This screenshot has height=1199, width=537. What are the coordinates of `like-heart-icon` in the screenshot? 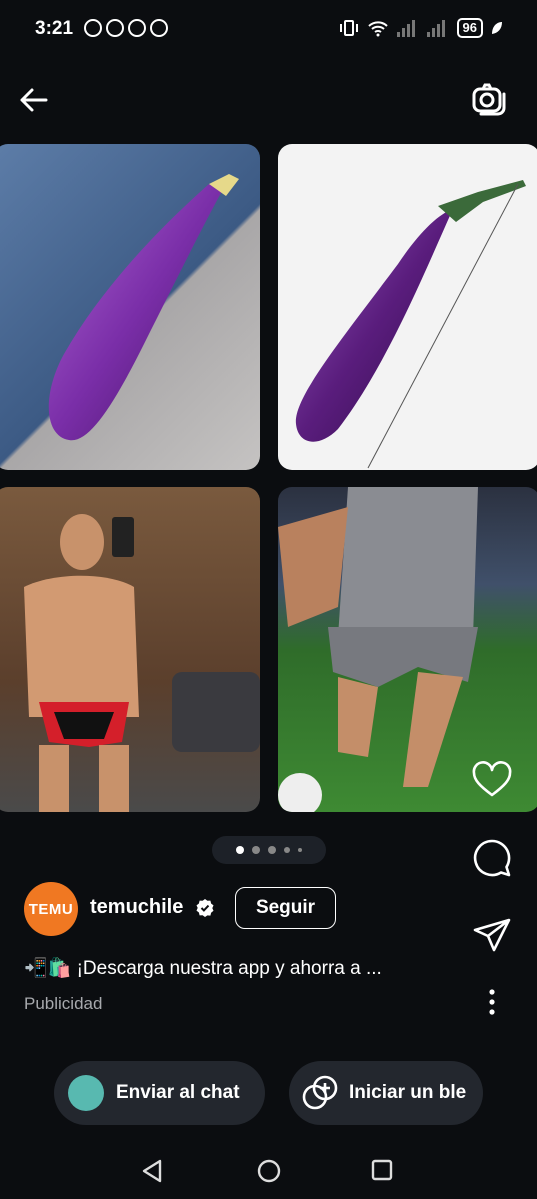 It's located at (492, 781).